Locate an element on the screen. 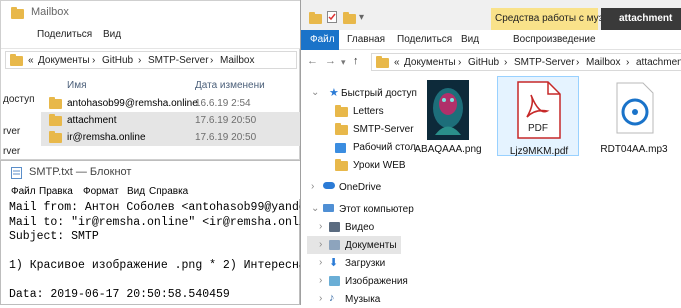  nav-smtp-server: SMTP-Server is located at coordinates (360, 129).